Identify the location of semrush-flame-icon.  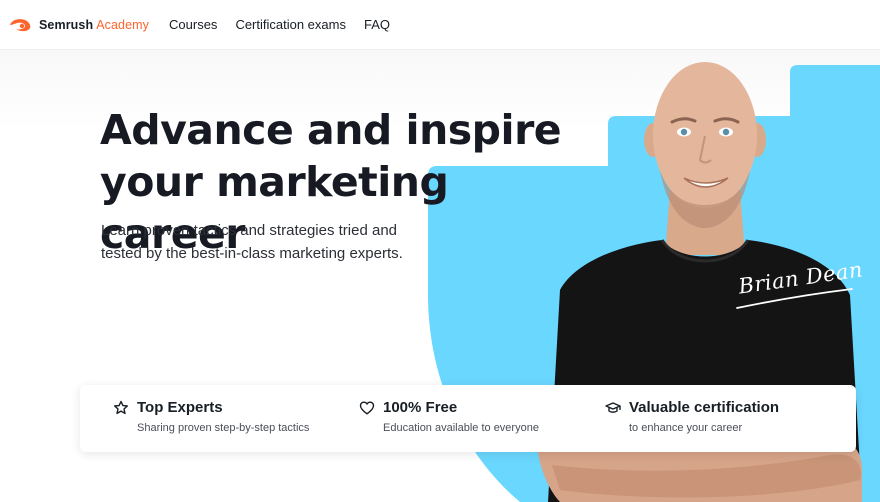
(20, 24).